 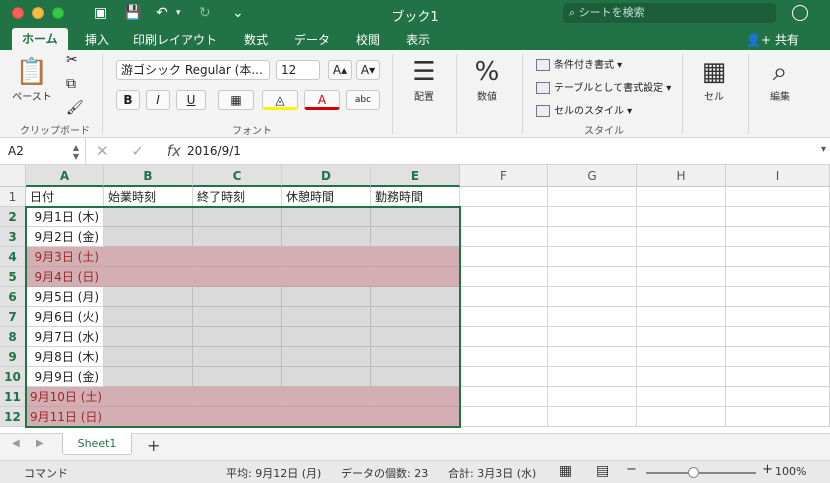 I want to click on tab-review: 校閲, so click(x=368, y=39).